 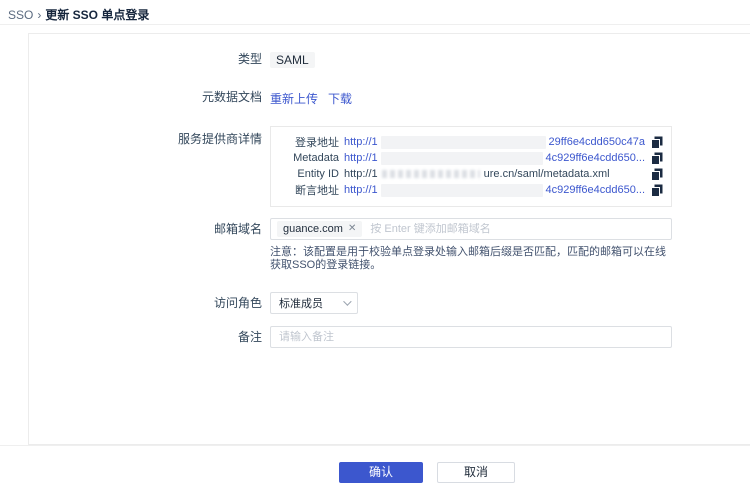 I want to click on remark-input, so click(x=471, y=337).